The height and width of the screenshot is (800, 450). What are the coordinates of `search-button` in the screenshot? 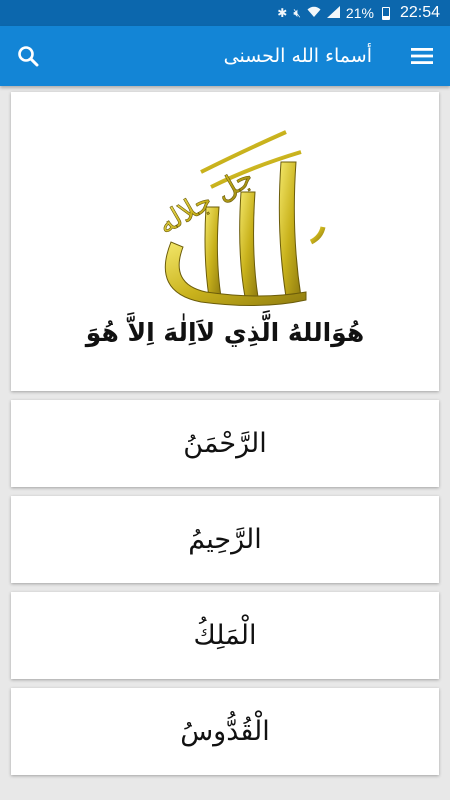 It's located at (28, 56).